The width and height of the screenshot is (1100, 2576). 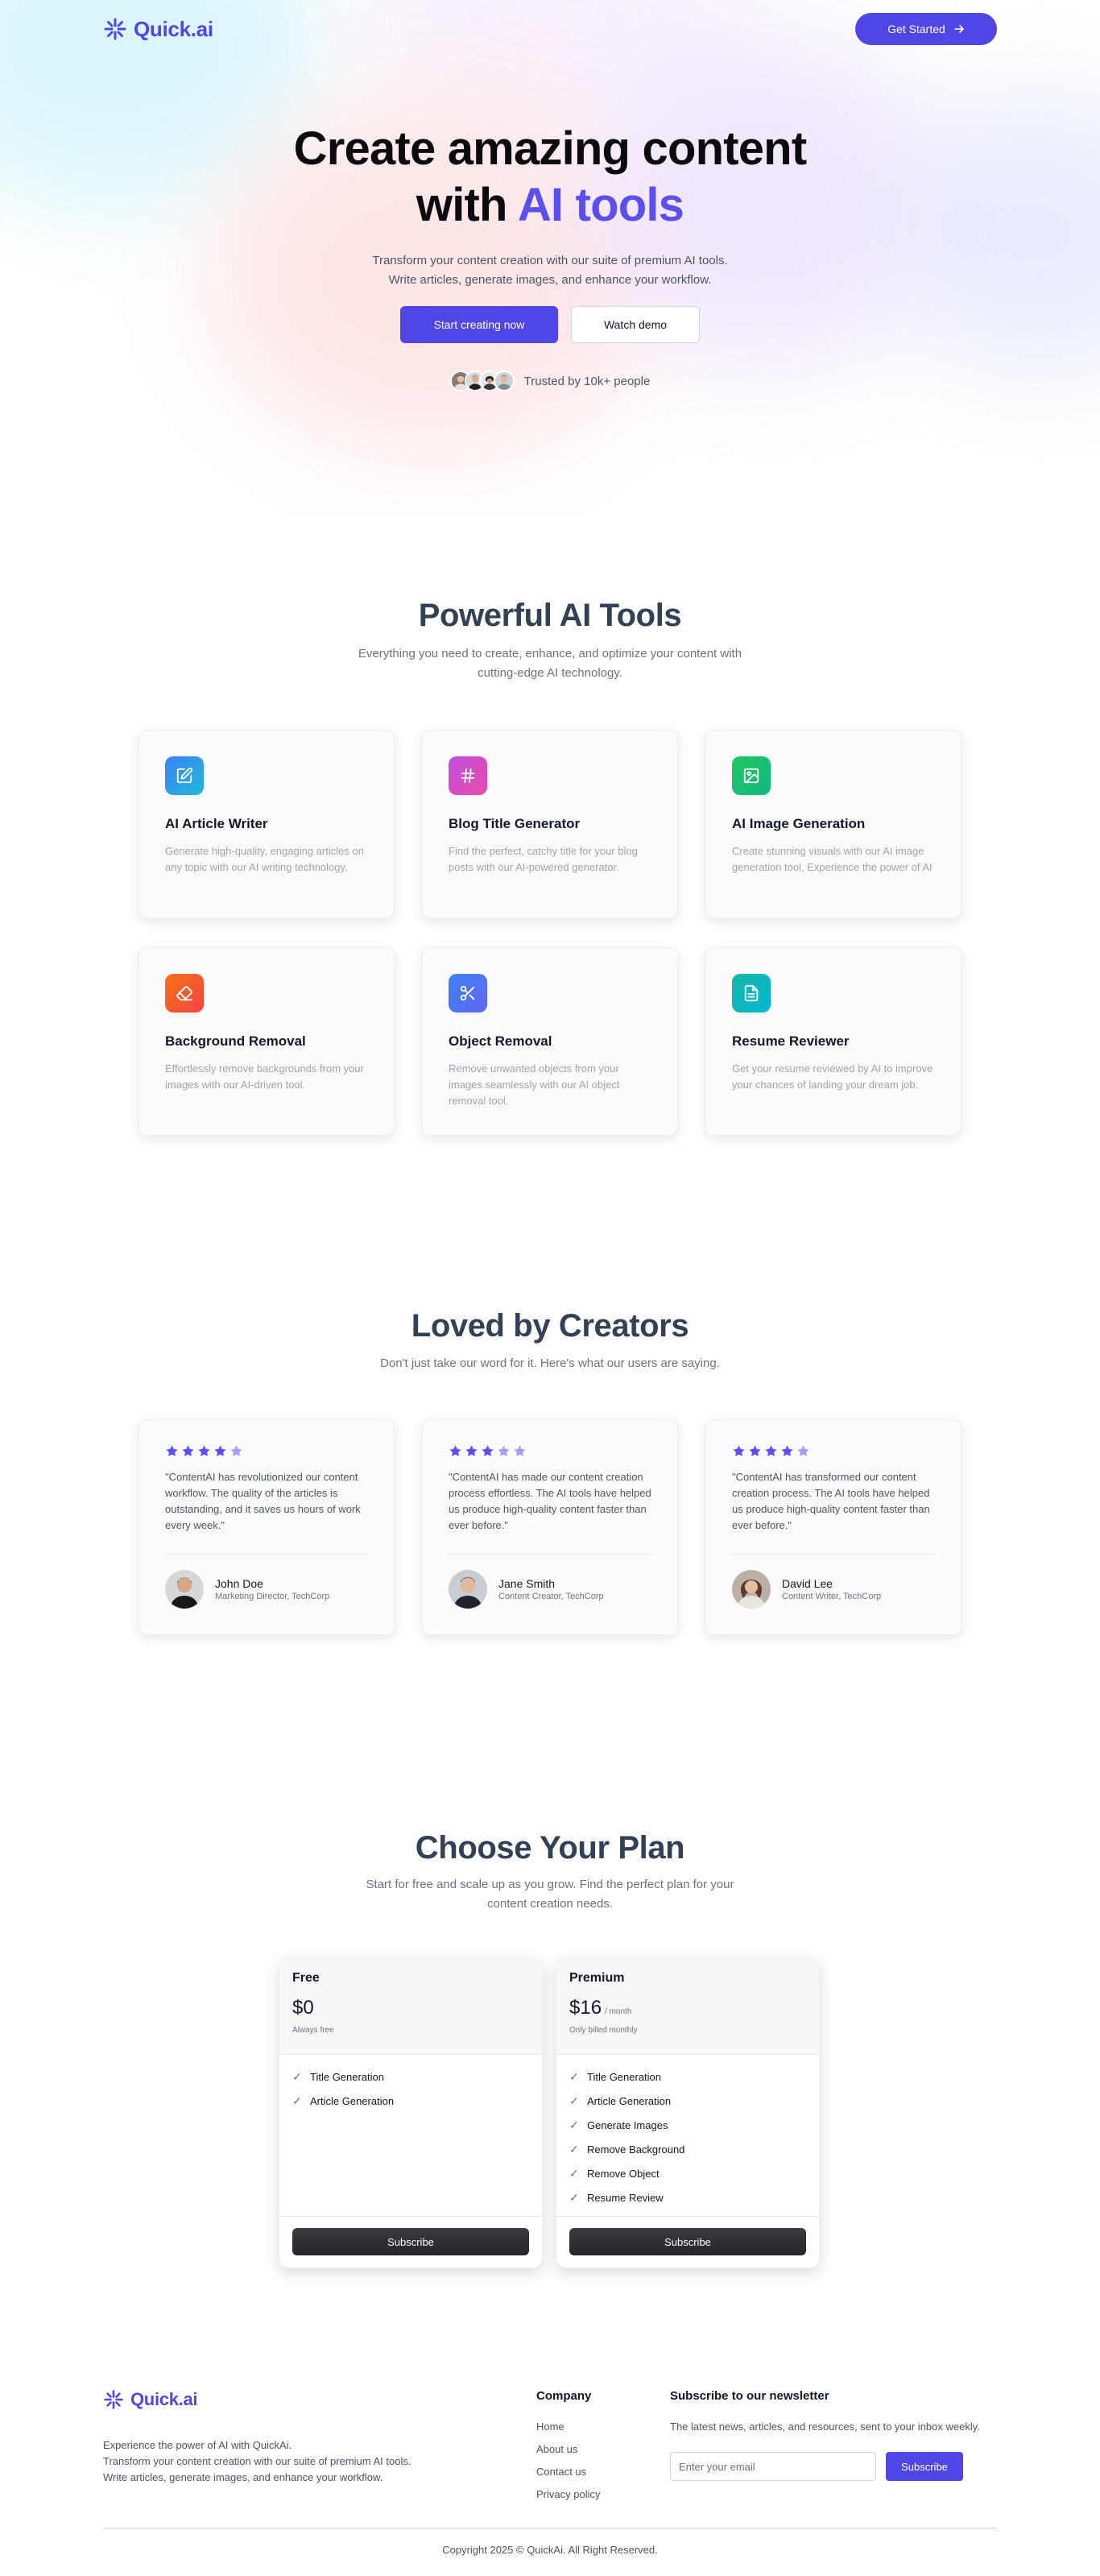 What do you see at coordinates (515, 823) in the screenshot?
I see `tool-title: Blog Title Generator` at bounding box center [515, 823].